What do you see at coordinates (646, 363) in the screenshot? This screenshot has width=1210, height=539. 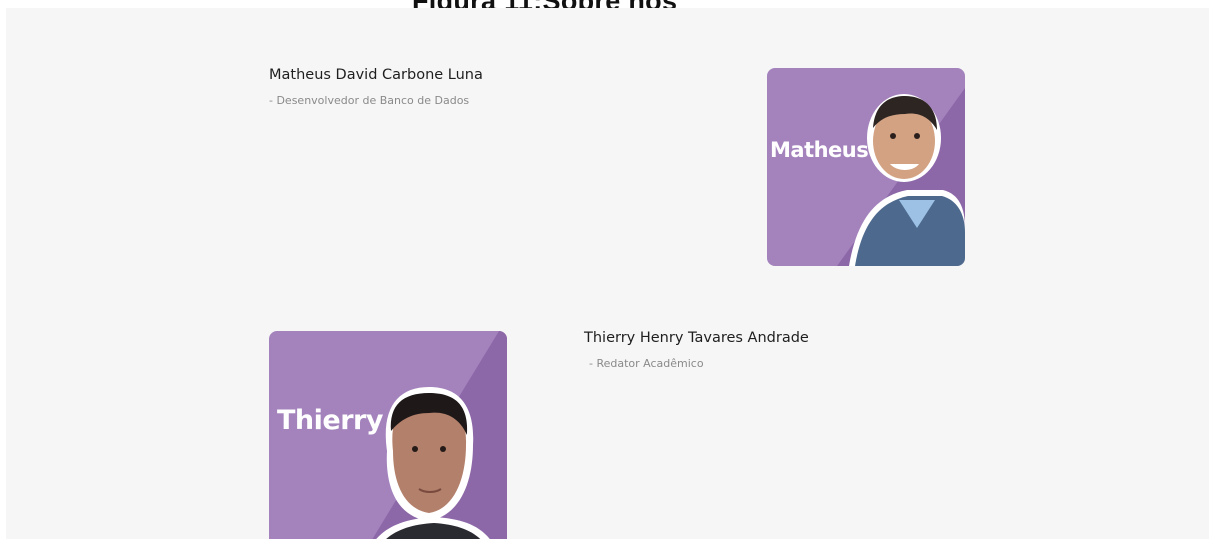 I see `member-role: - Redator Acadêmico` at bounding box center [646, 363].